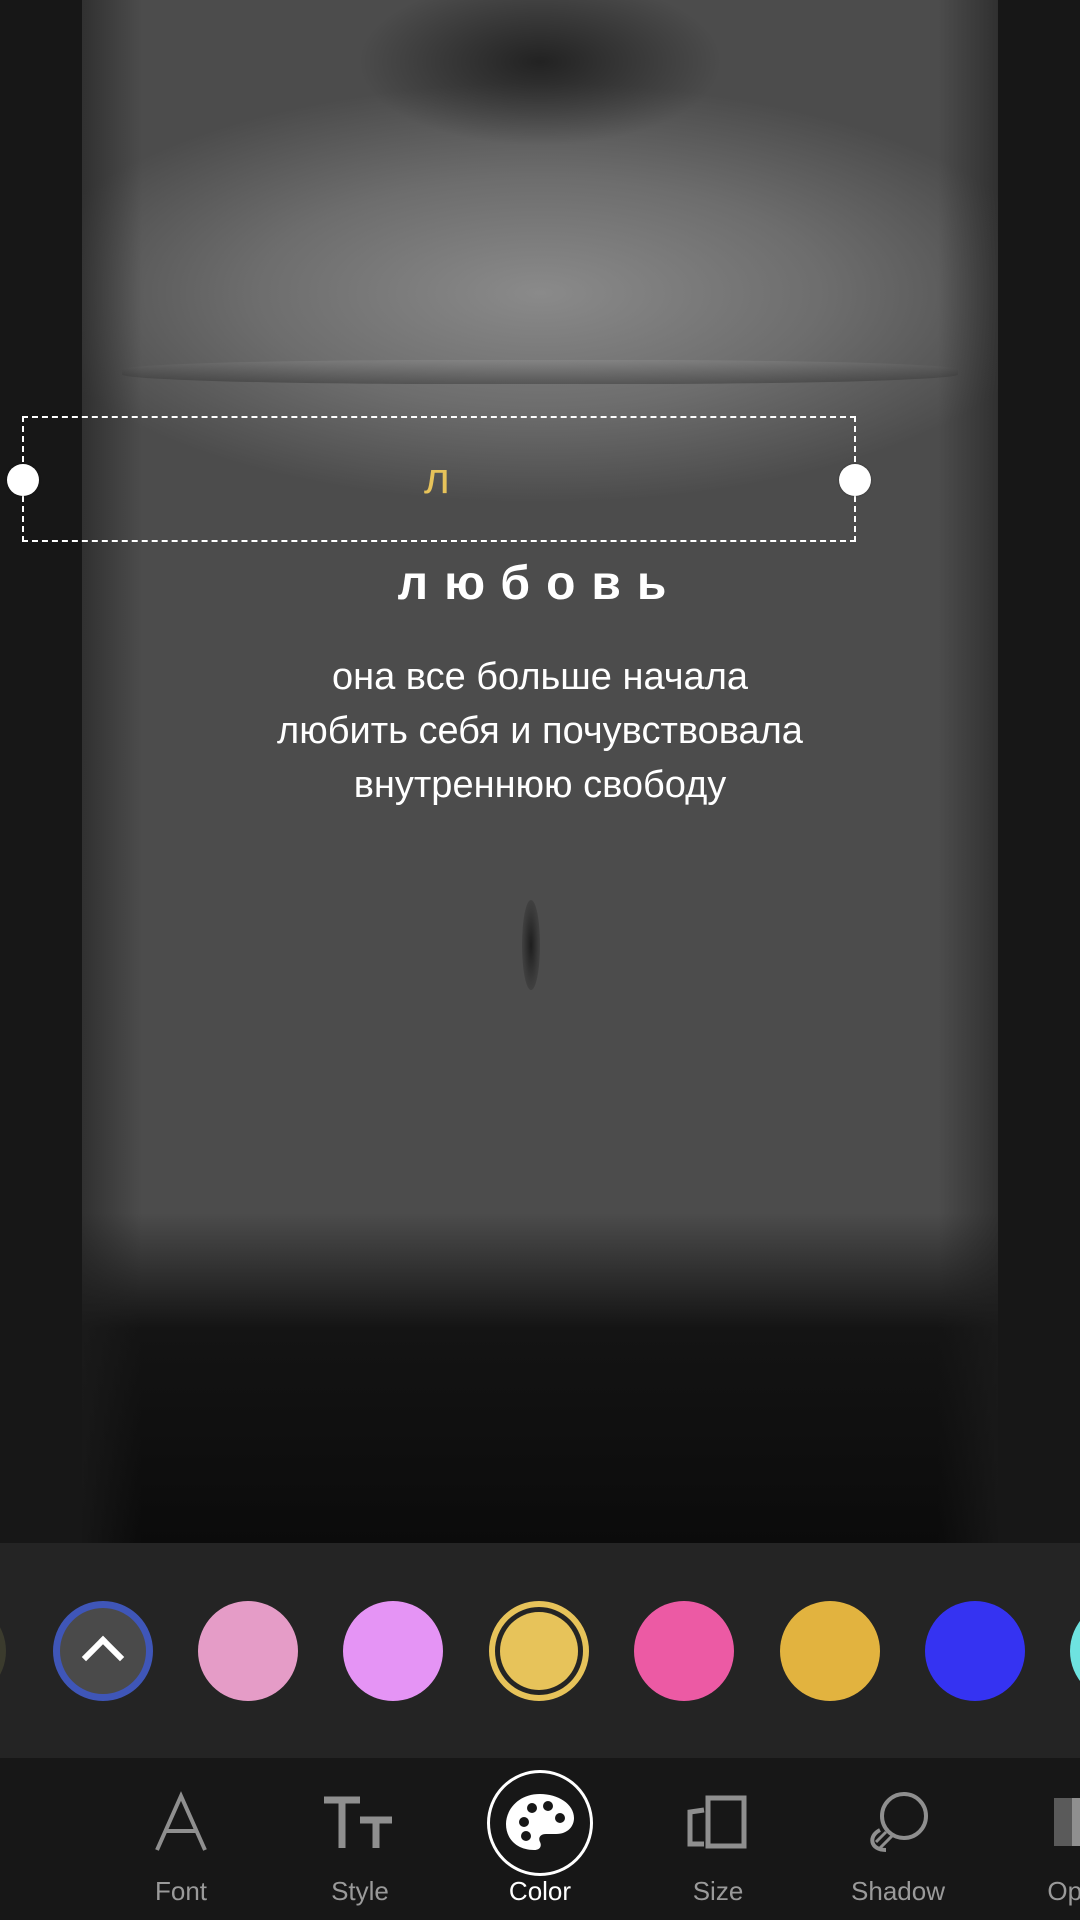 The height and width of the screenshot is (1920, 1080). What do you see at coordinates (540, 1822) in the screenshot?
I see `palette-icon` at bounding box center [540, 1822].